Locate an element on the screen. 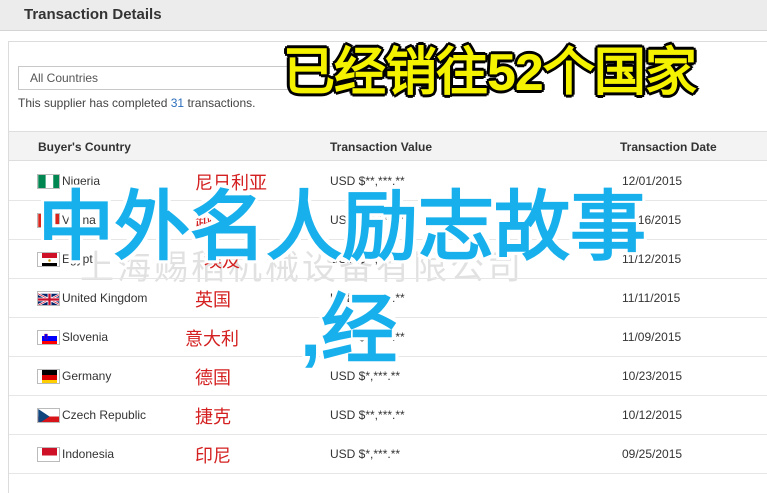 This screenshot has height=493, width=767. row-date: 11/09/2015 is located at coordinates (652, 337).